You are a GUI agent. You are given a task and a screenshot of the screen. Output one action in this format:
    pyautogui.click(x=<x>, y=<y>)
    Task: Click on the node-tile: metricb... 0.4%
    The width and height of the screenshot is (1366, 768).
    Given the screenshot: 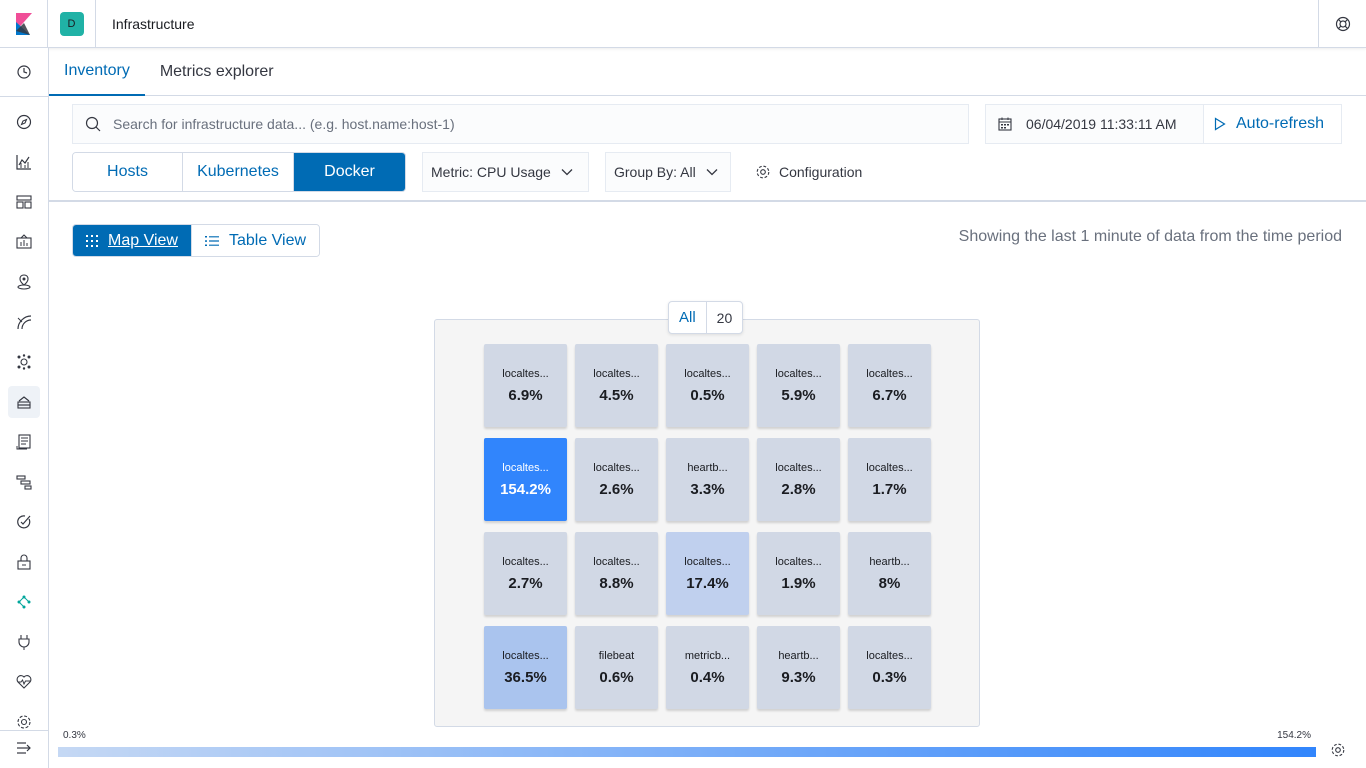 What is the action you would take?
    pyautogui.click(x=707, y=667)
    